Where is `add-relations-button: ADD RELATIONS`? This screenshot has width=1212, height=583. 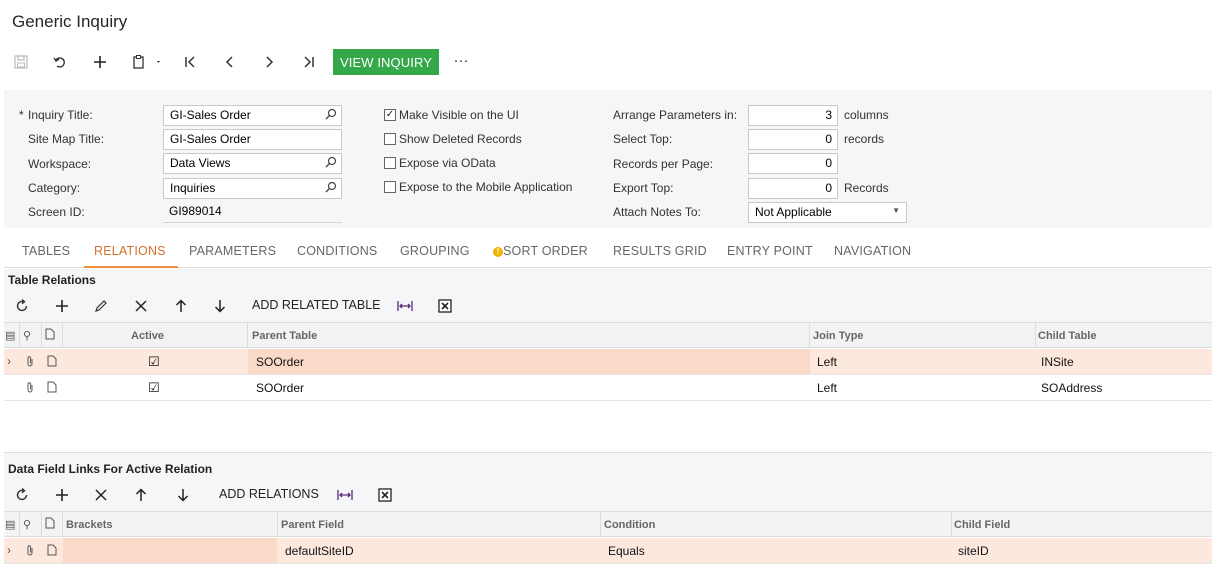
add-relations-button: ADD RELATIONS is located at coordinates (269, 494).